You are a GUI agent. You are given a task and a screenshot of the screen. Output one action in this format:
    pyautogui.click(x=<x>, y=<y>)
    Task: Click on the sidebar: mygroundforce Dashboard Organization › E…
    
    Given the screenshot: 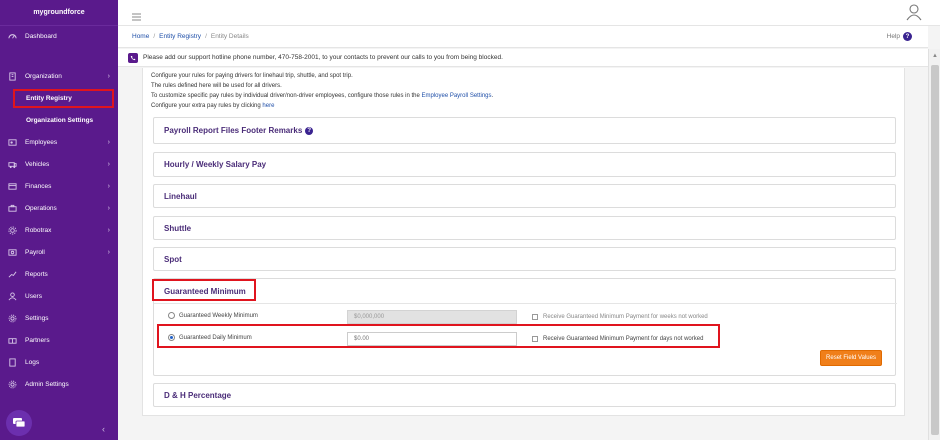 What is the action you would take?
    pyautogui.click(x=59, y=220)
    